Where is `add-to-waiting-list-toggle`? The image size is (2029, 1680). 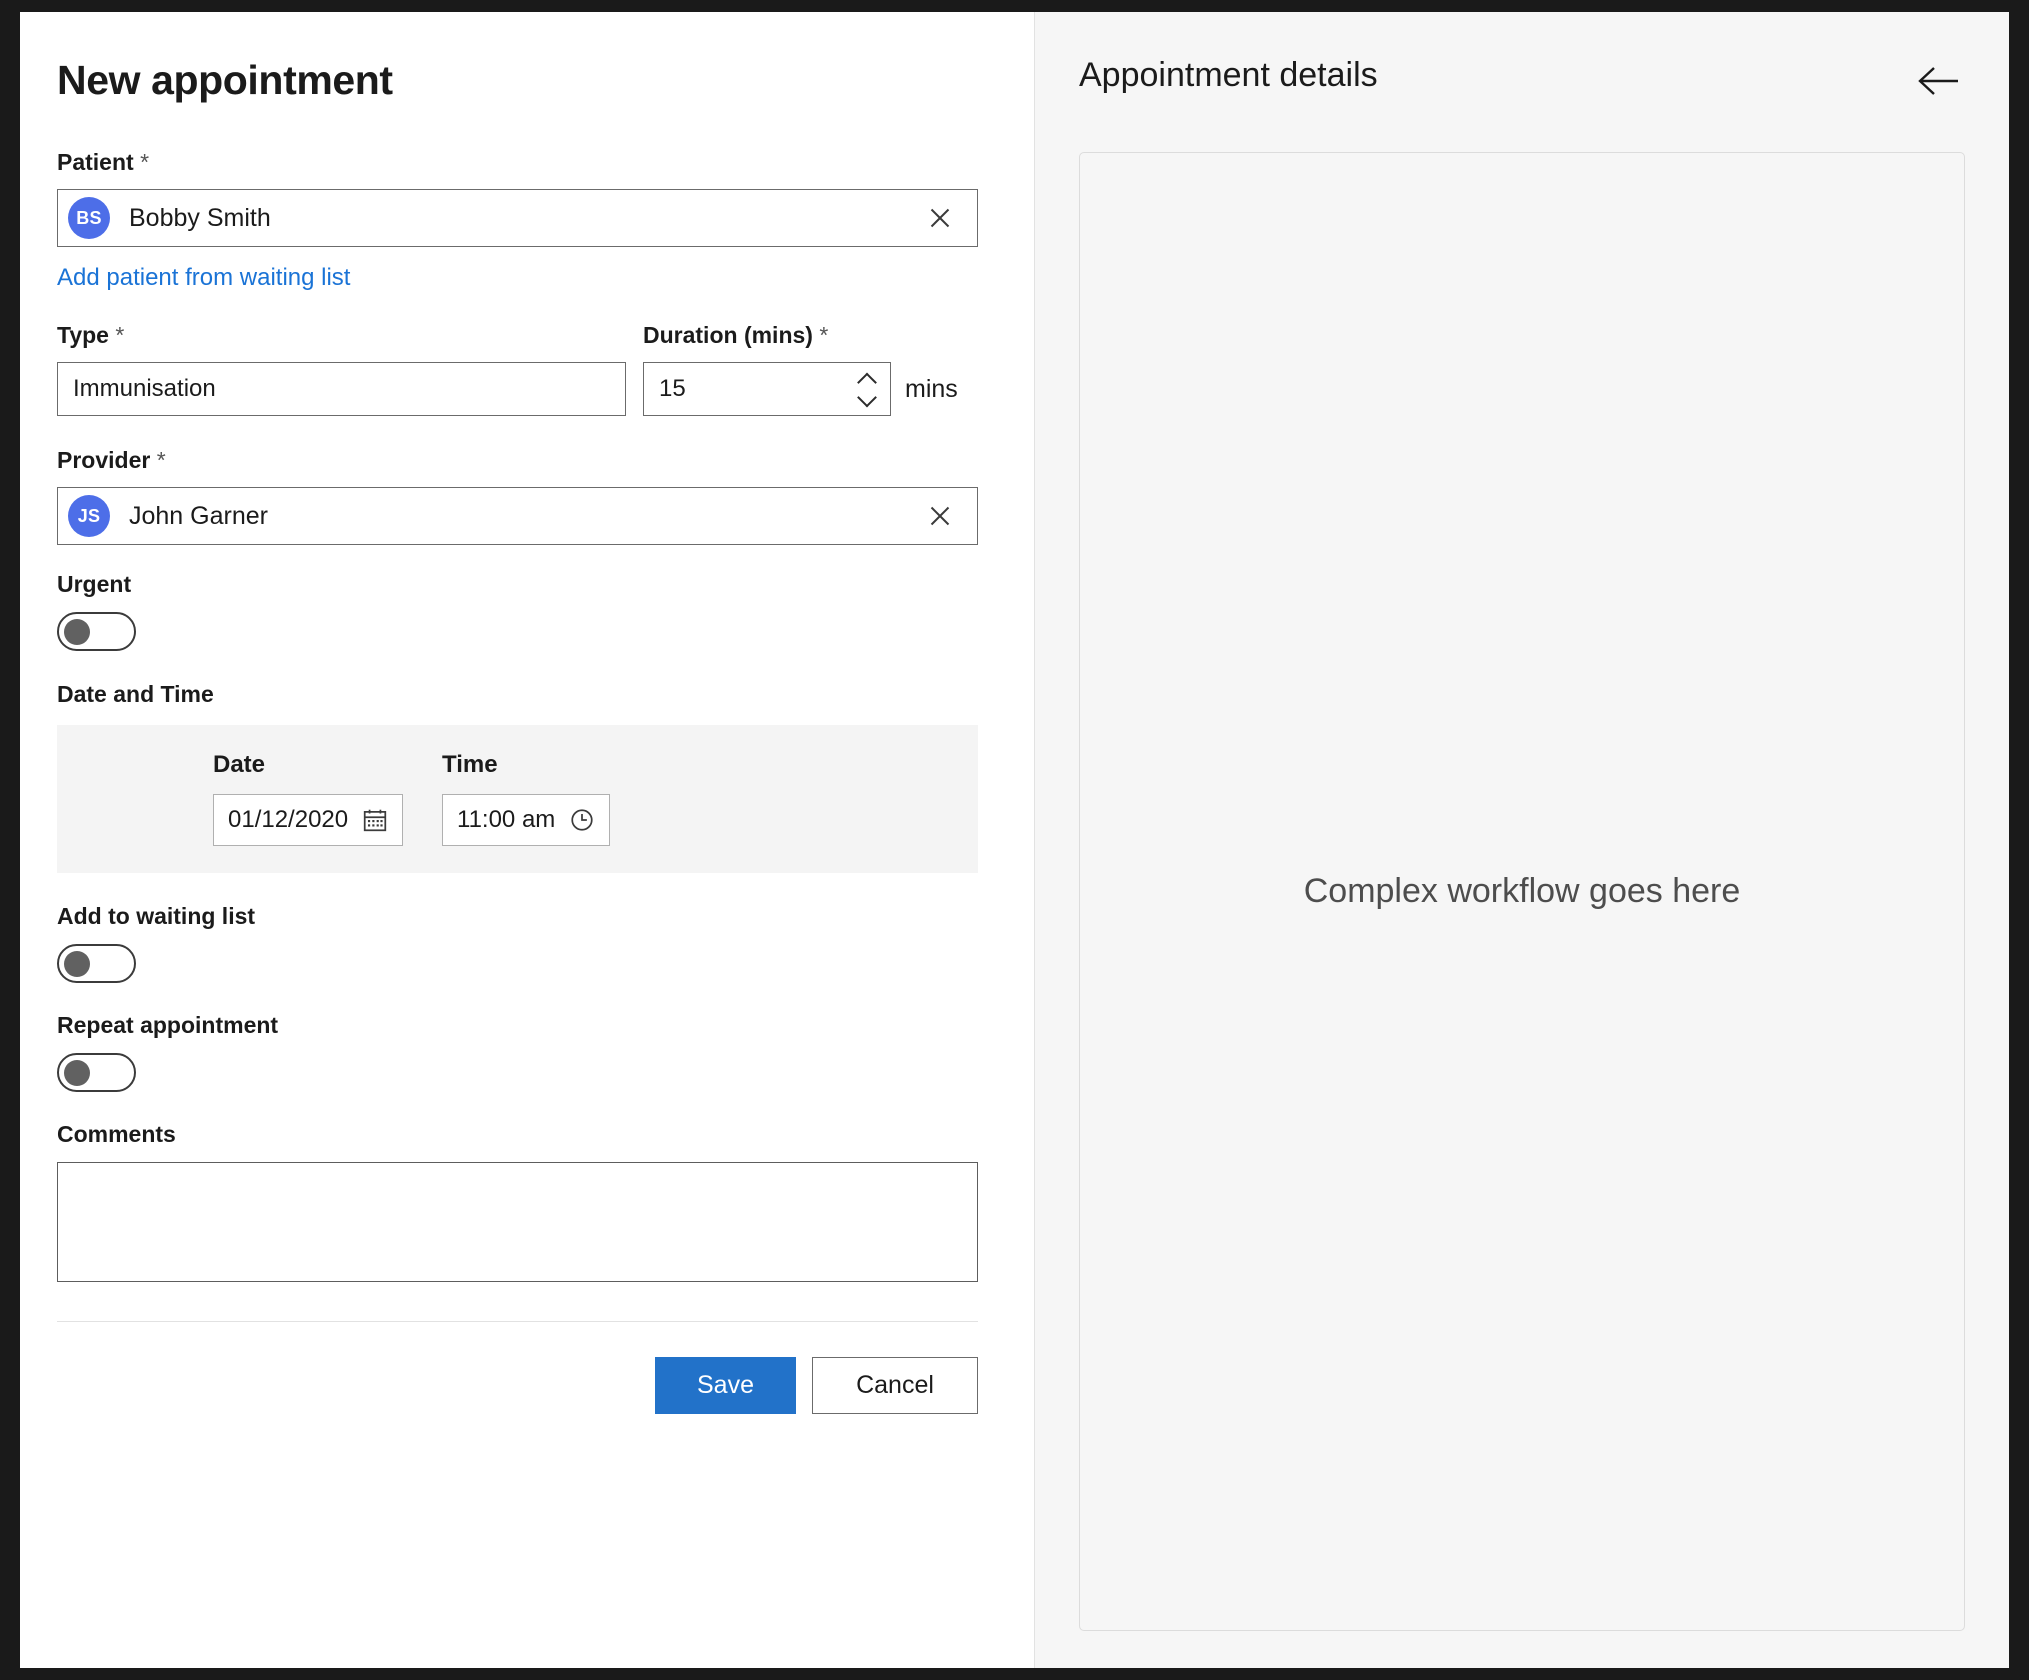 add-to-waiting-list-toggle is located at coordinates (96, 963).